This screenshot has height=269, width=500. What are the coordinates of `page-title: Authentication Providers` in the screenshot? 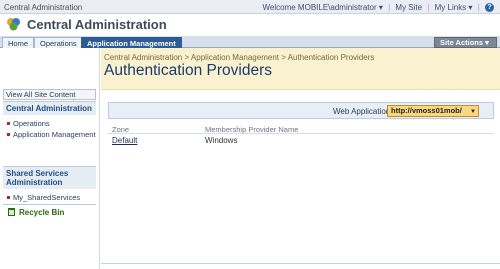 It's located at (188, 70).